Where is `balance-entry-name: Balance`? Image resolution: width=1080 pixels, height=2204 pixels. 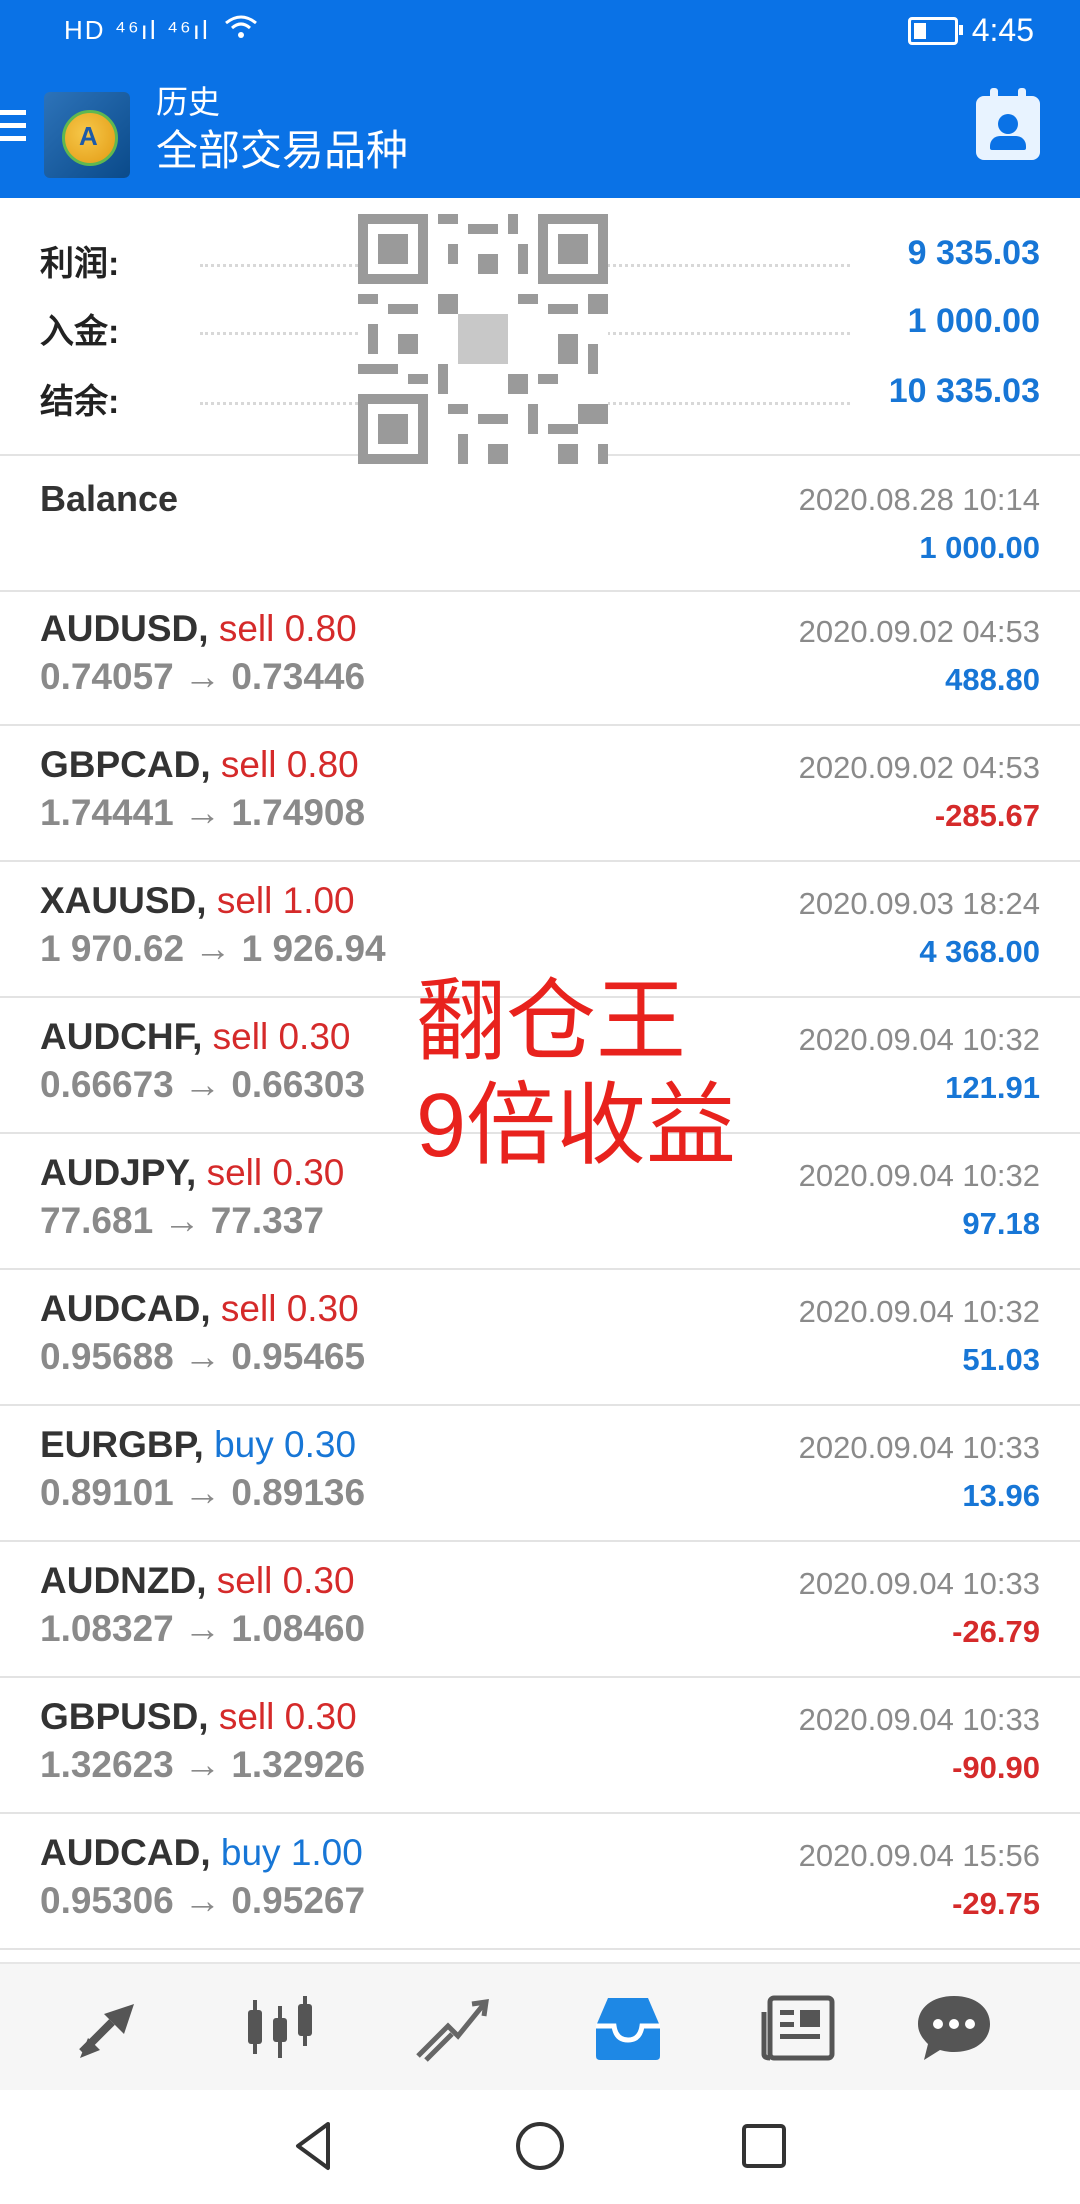 balance-entry-name: Balance is located at coordinates (109, 498).